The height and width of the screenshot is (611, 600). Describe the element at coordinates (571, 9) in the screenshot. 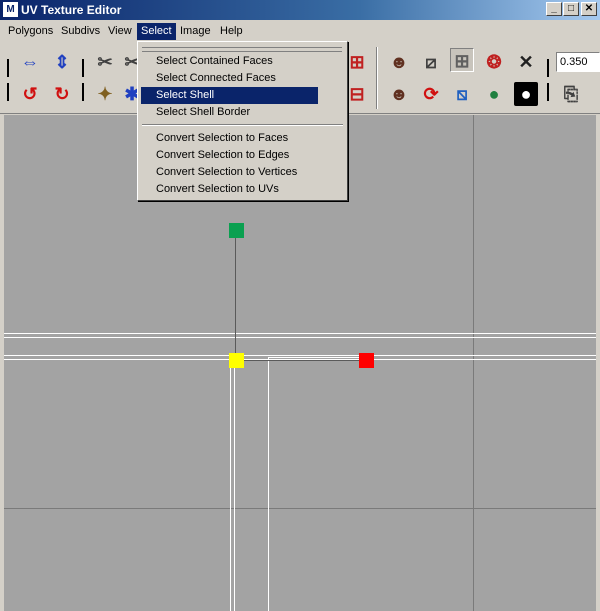

I see `maximize-button: □` at that location.